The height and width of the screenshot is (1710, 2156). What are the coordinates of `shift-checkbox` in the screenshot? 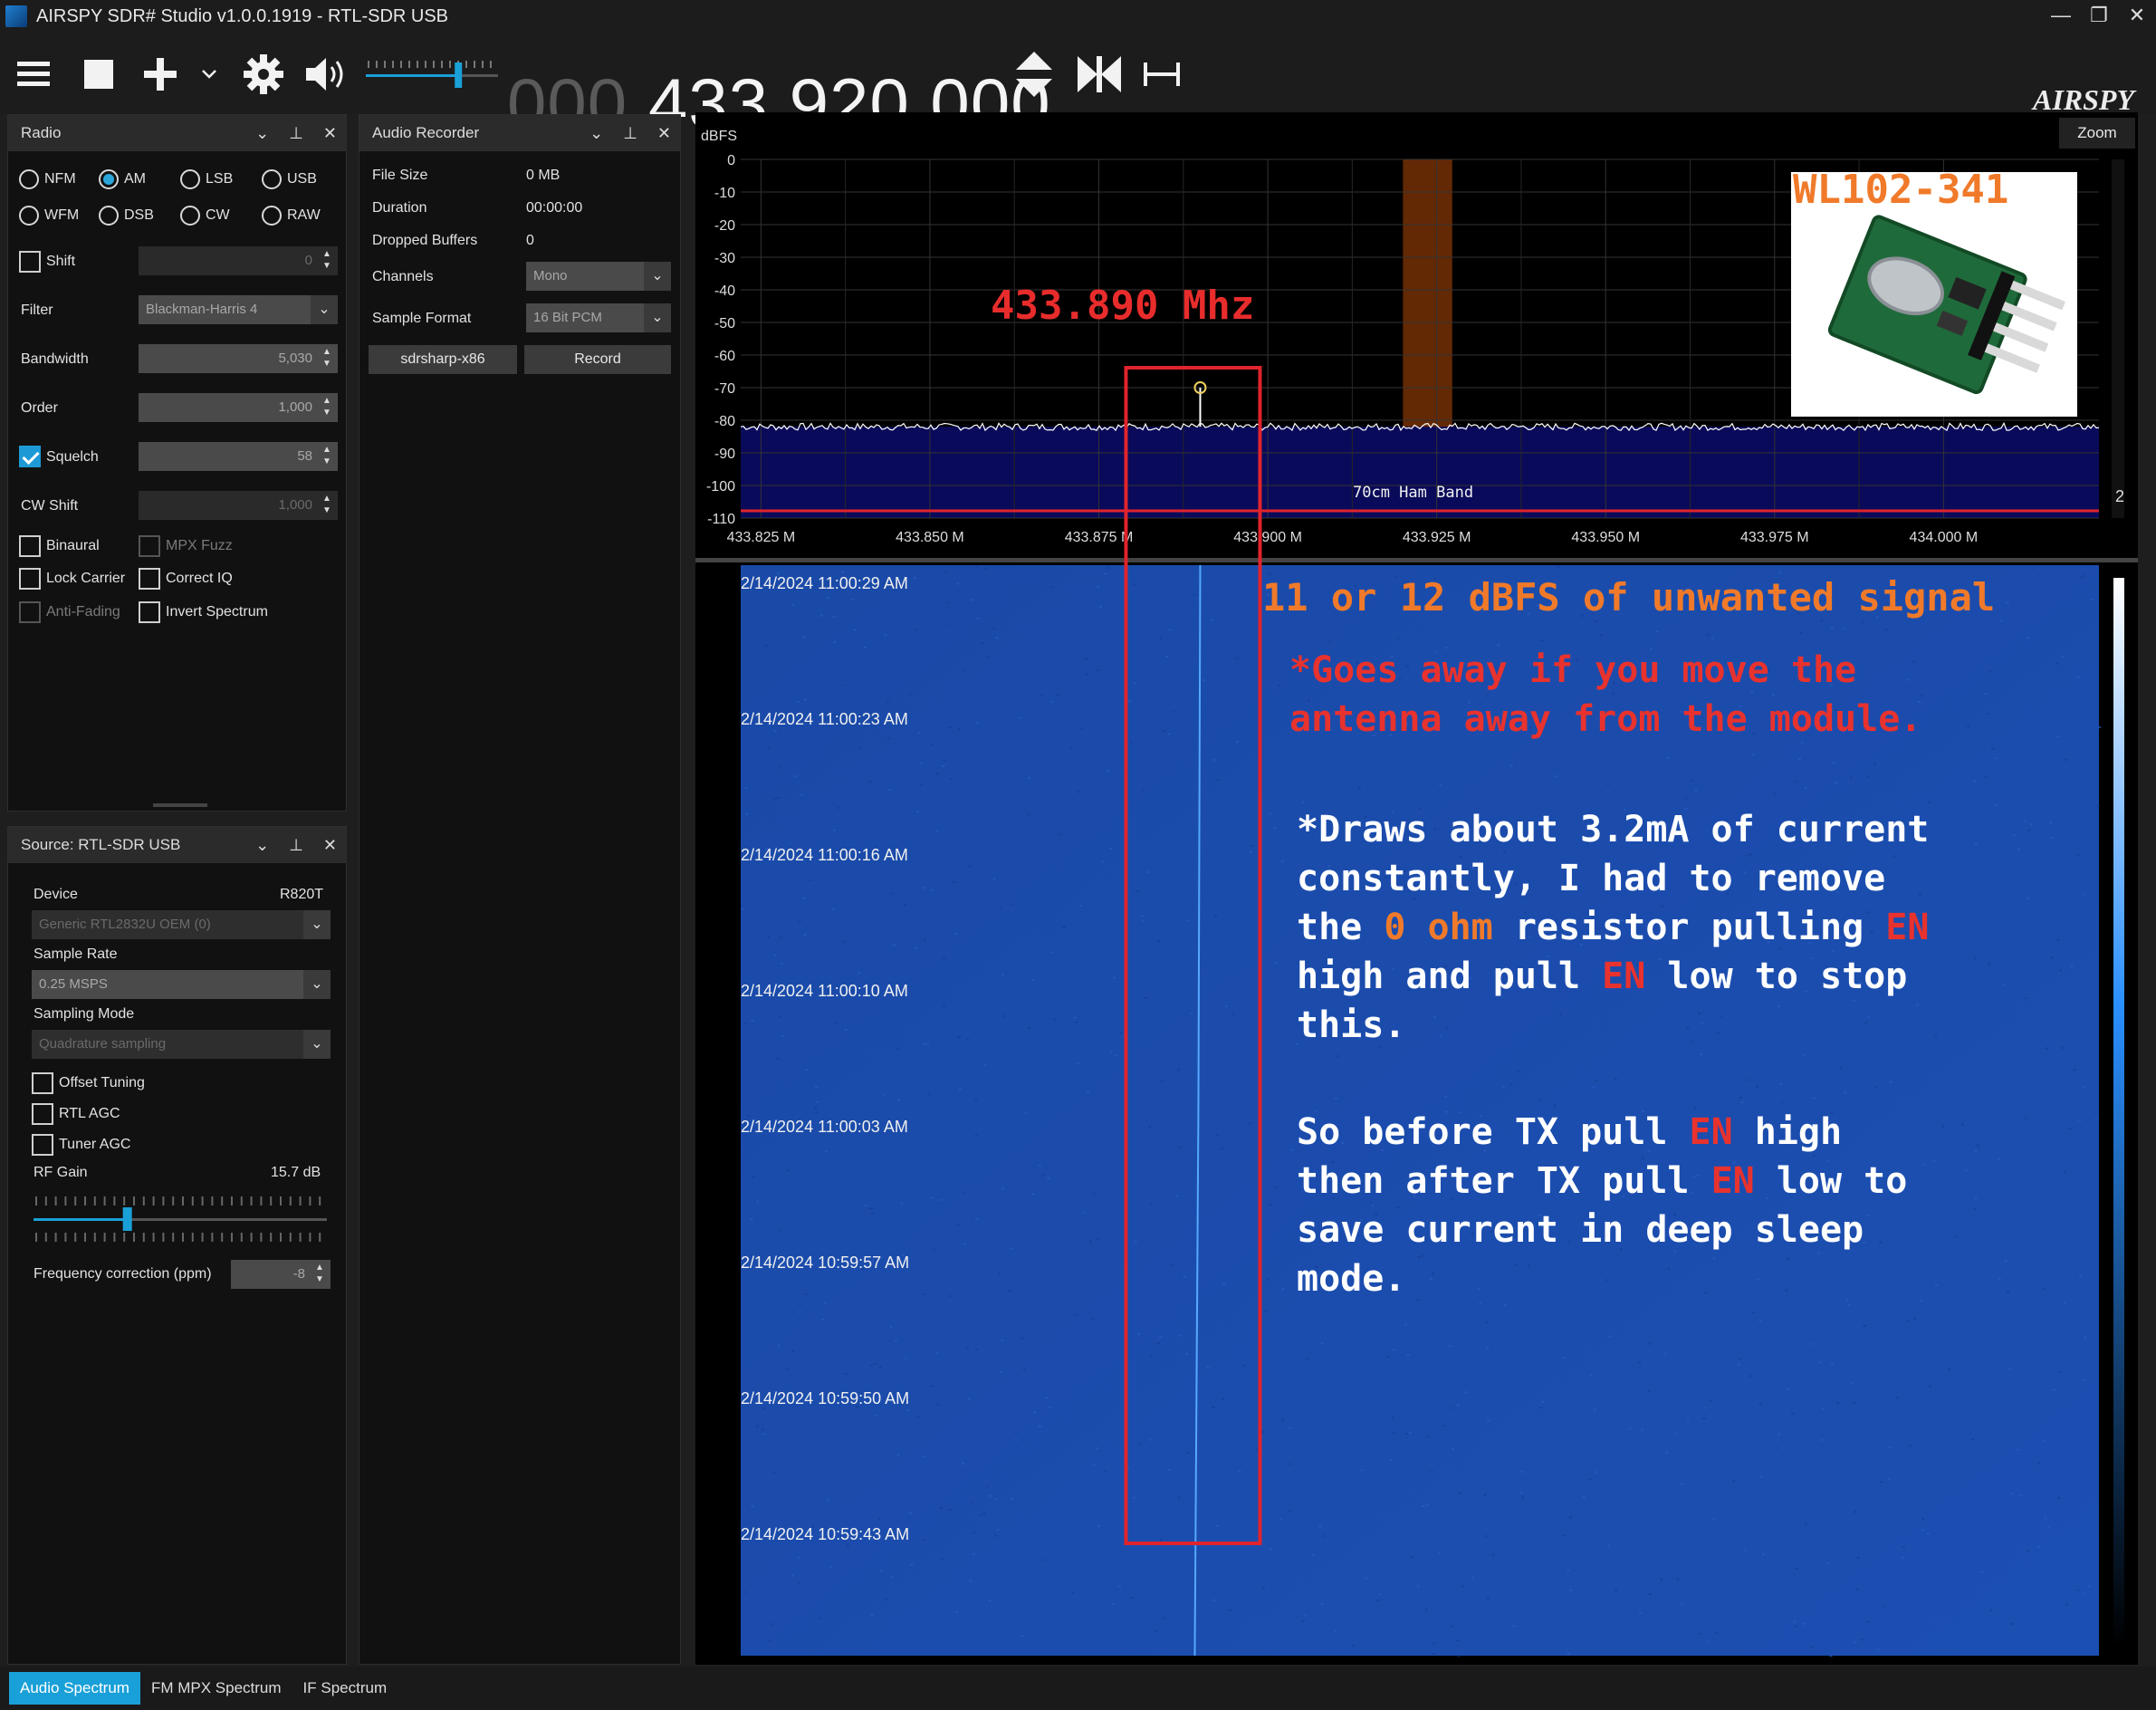 It's located at (30, 262).